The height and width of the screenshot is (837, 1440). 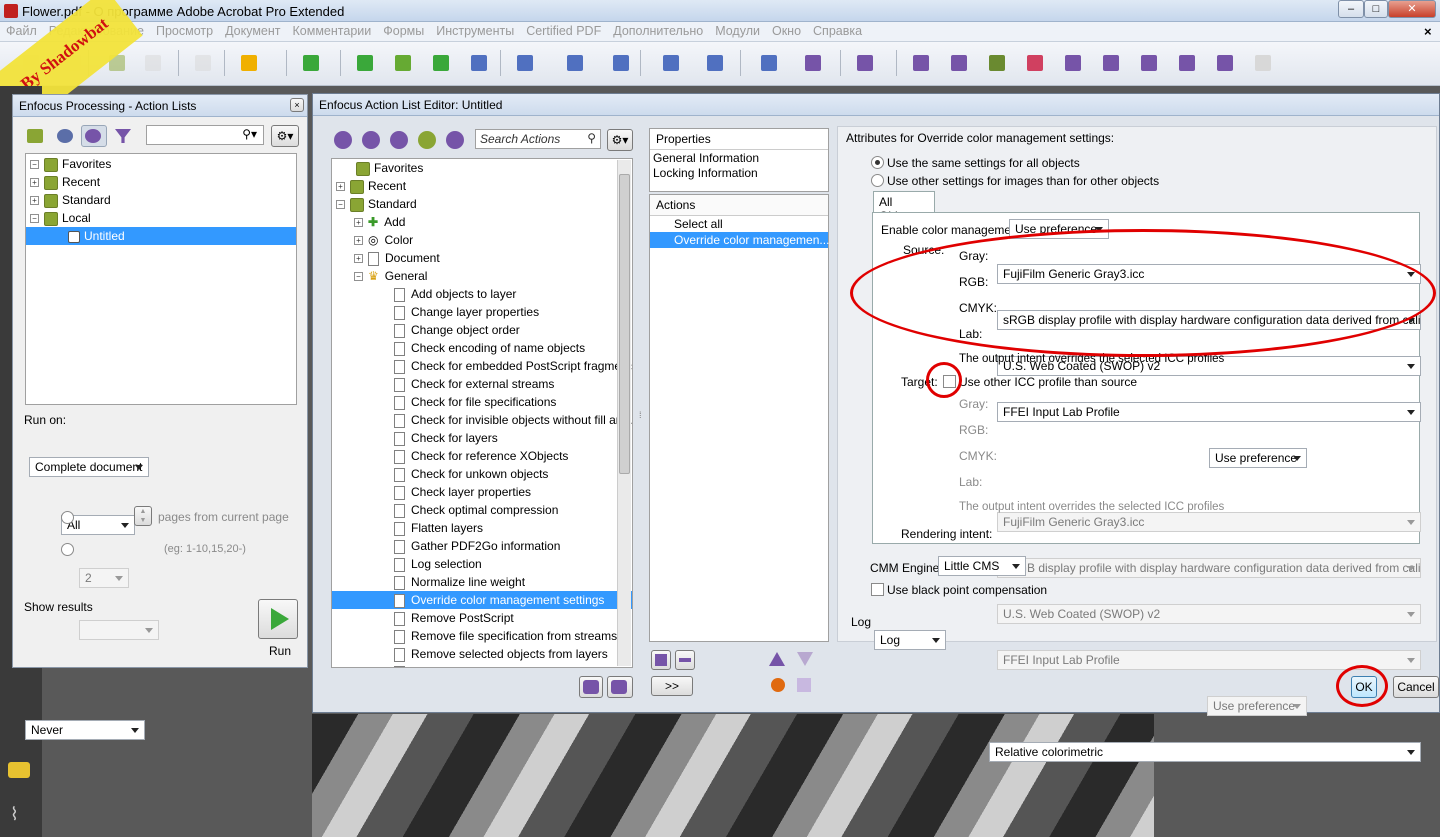 I want to click on add-actions-button, so click(x=620, y=687).